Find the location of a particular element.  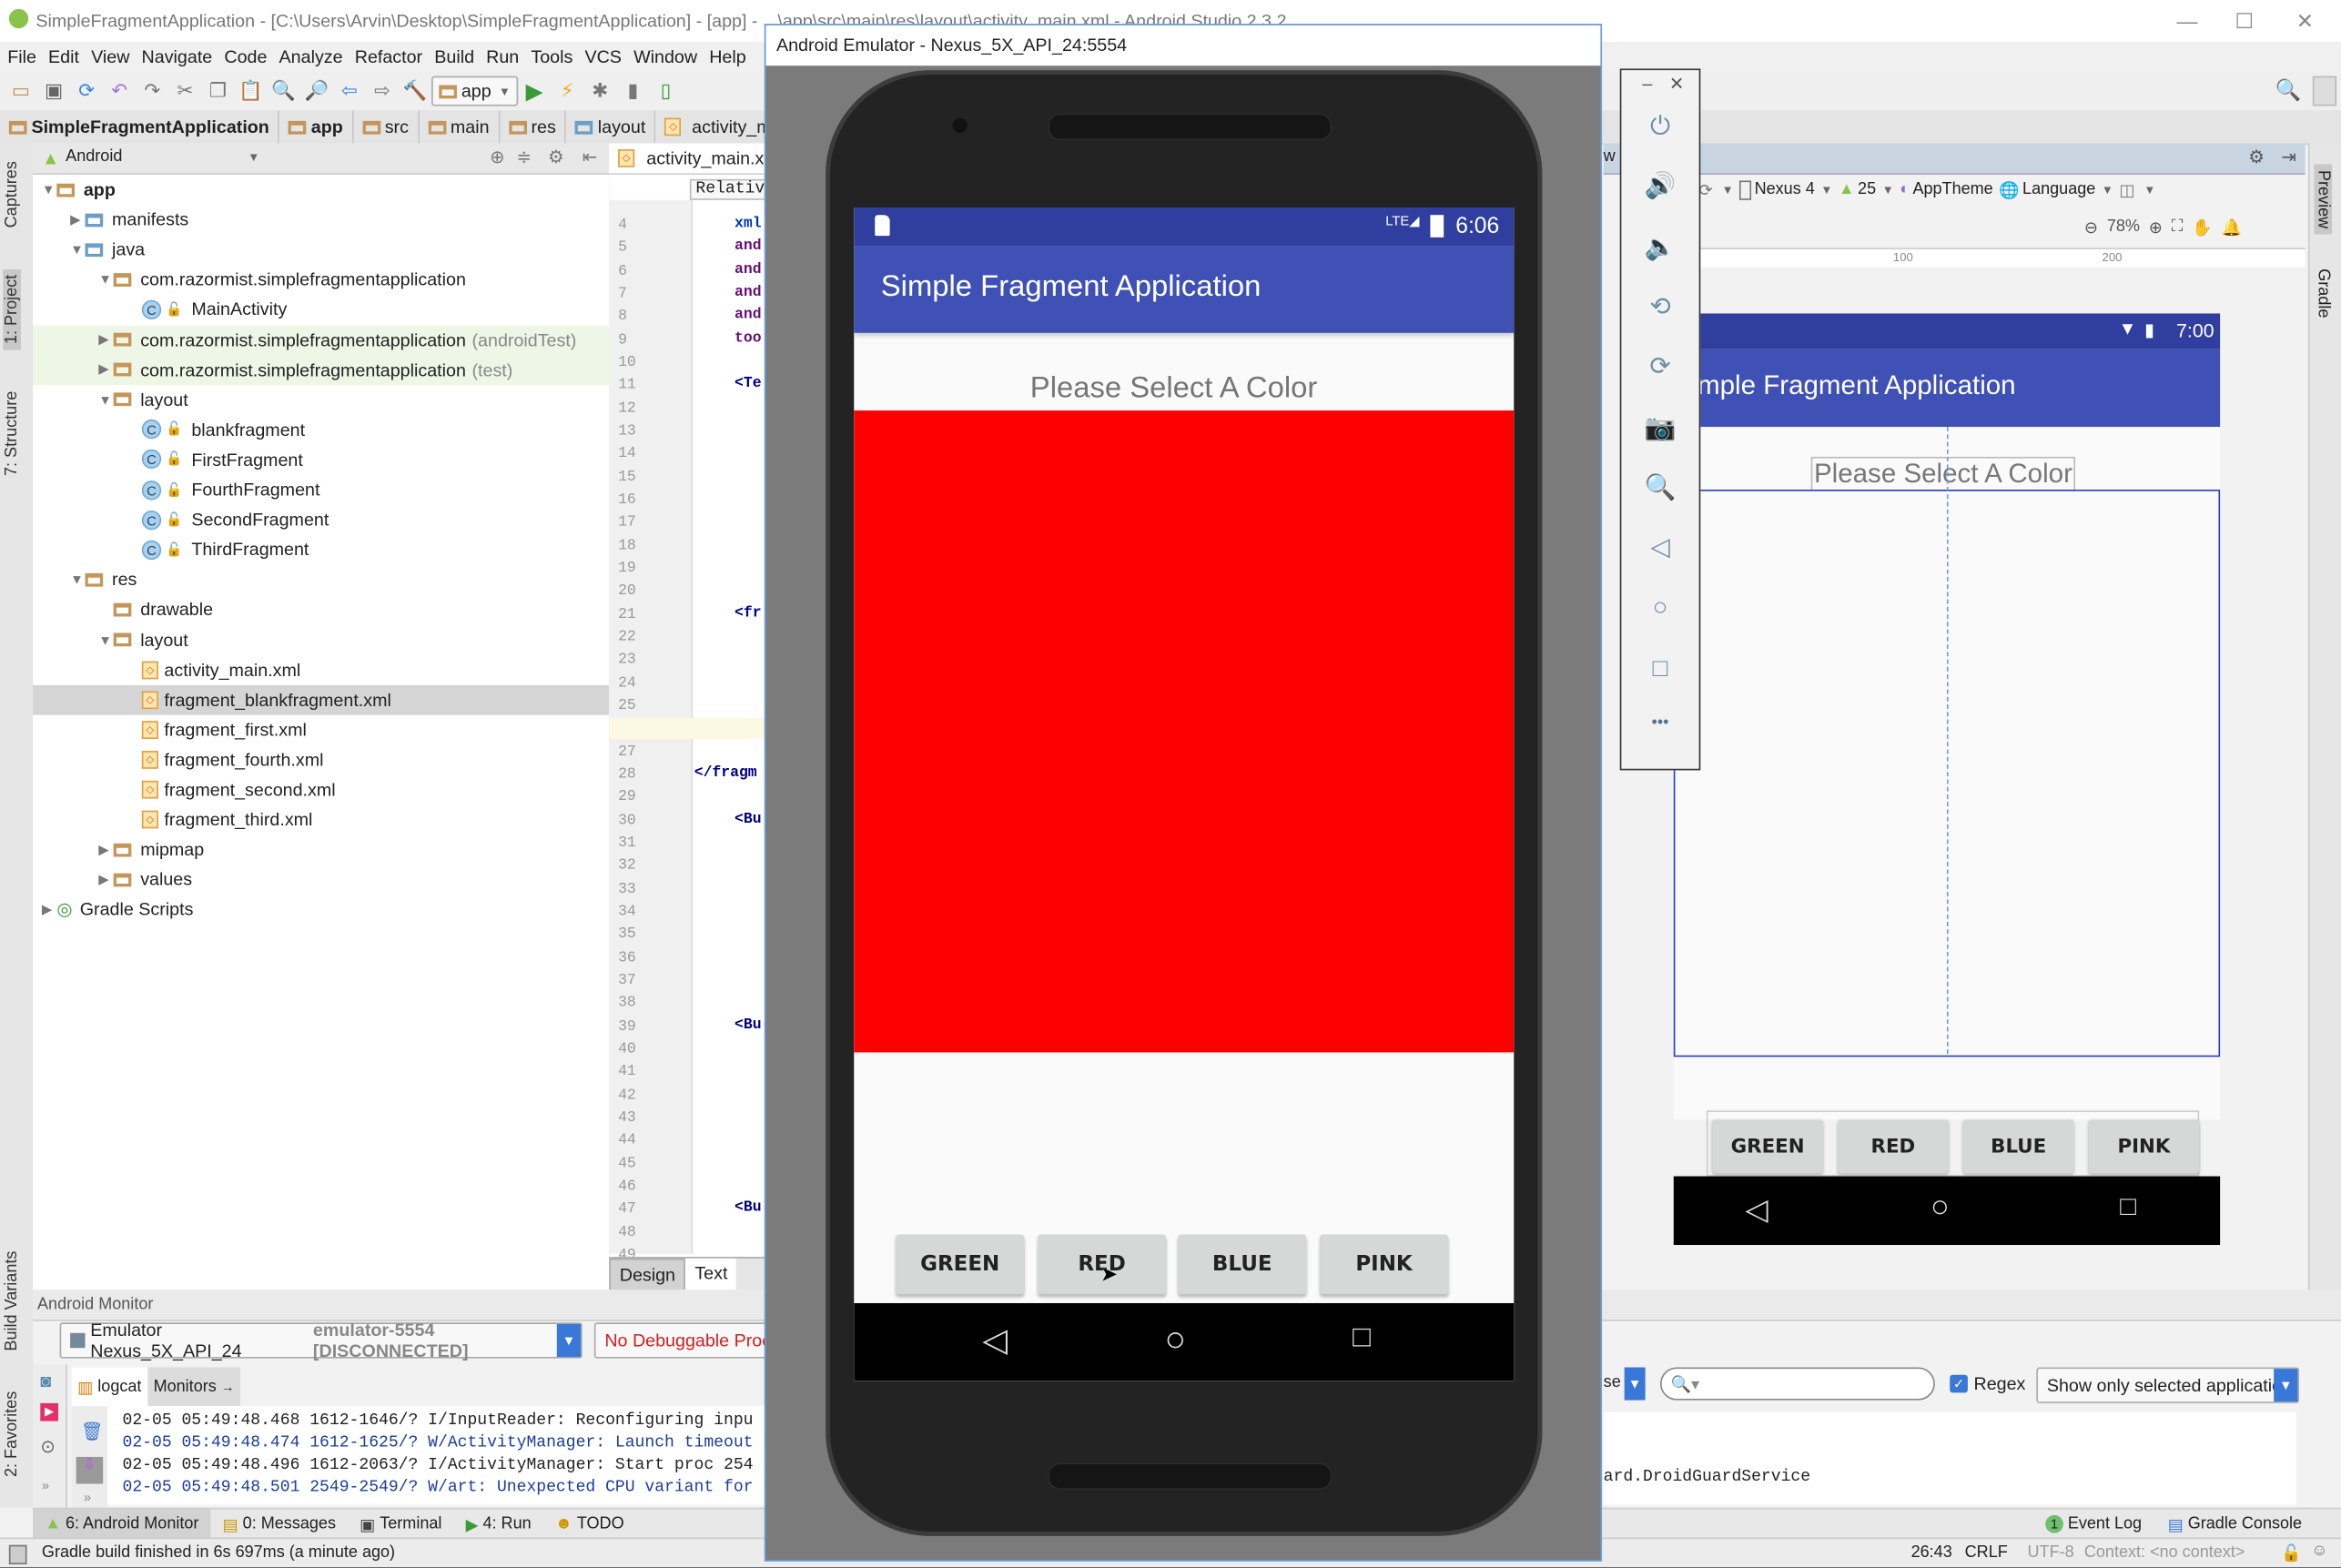

save-icon: ▣ is located at coordinates (54, 91).